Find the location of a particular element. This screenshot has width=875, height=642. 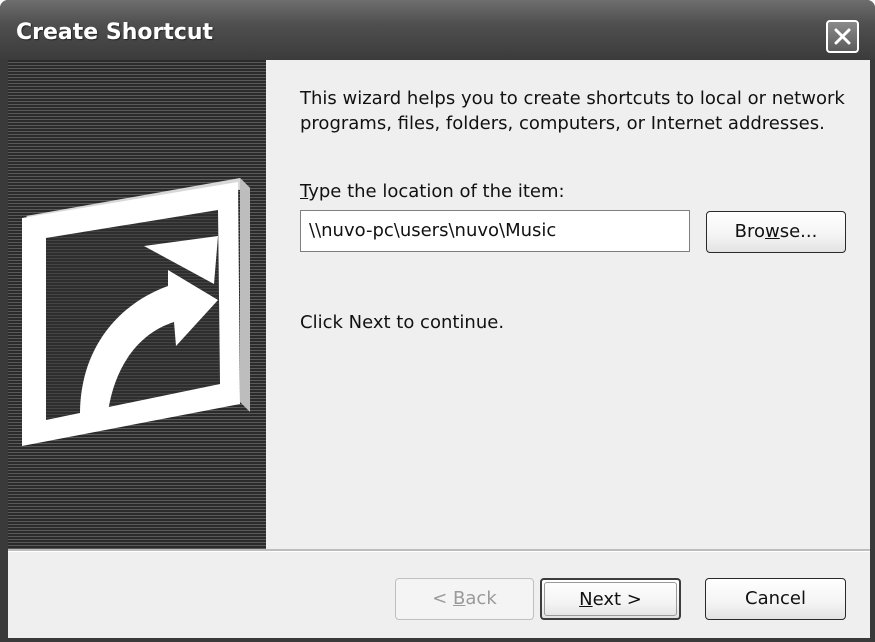

close-button is located at coordinates (842, 36).